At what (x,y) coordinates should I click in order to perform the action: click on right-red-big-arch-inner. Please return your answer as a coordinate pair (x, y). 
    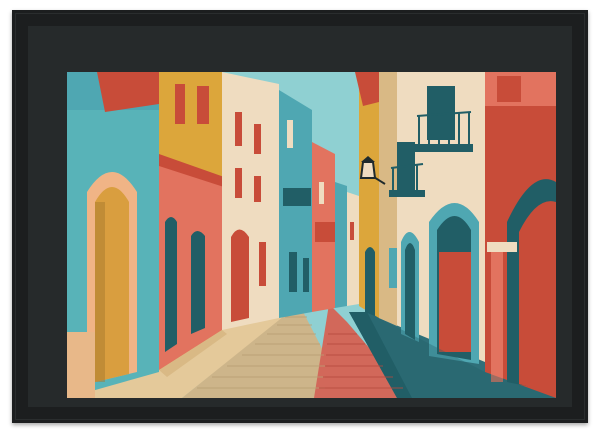
    Looking at the image, I should click on (537, 297).